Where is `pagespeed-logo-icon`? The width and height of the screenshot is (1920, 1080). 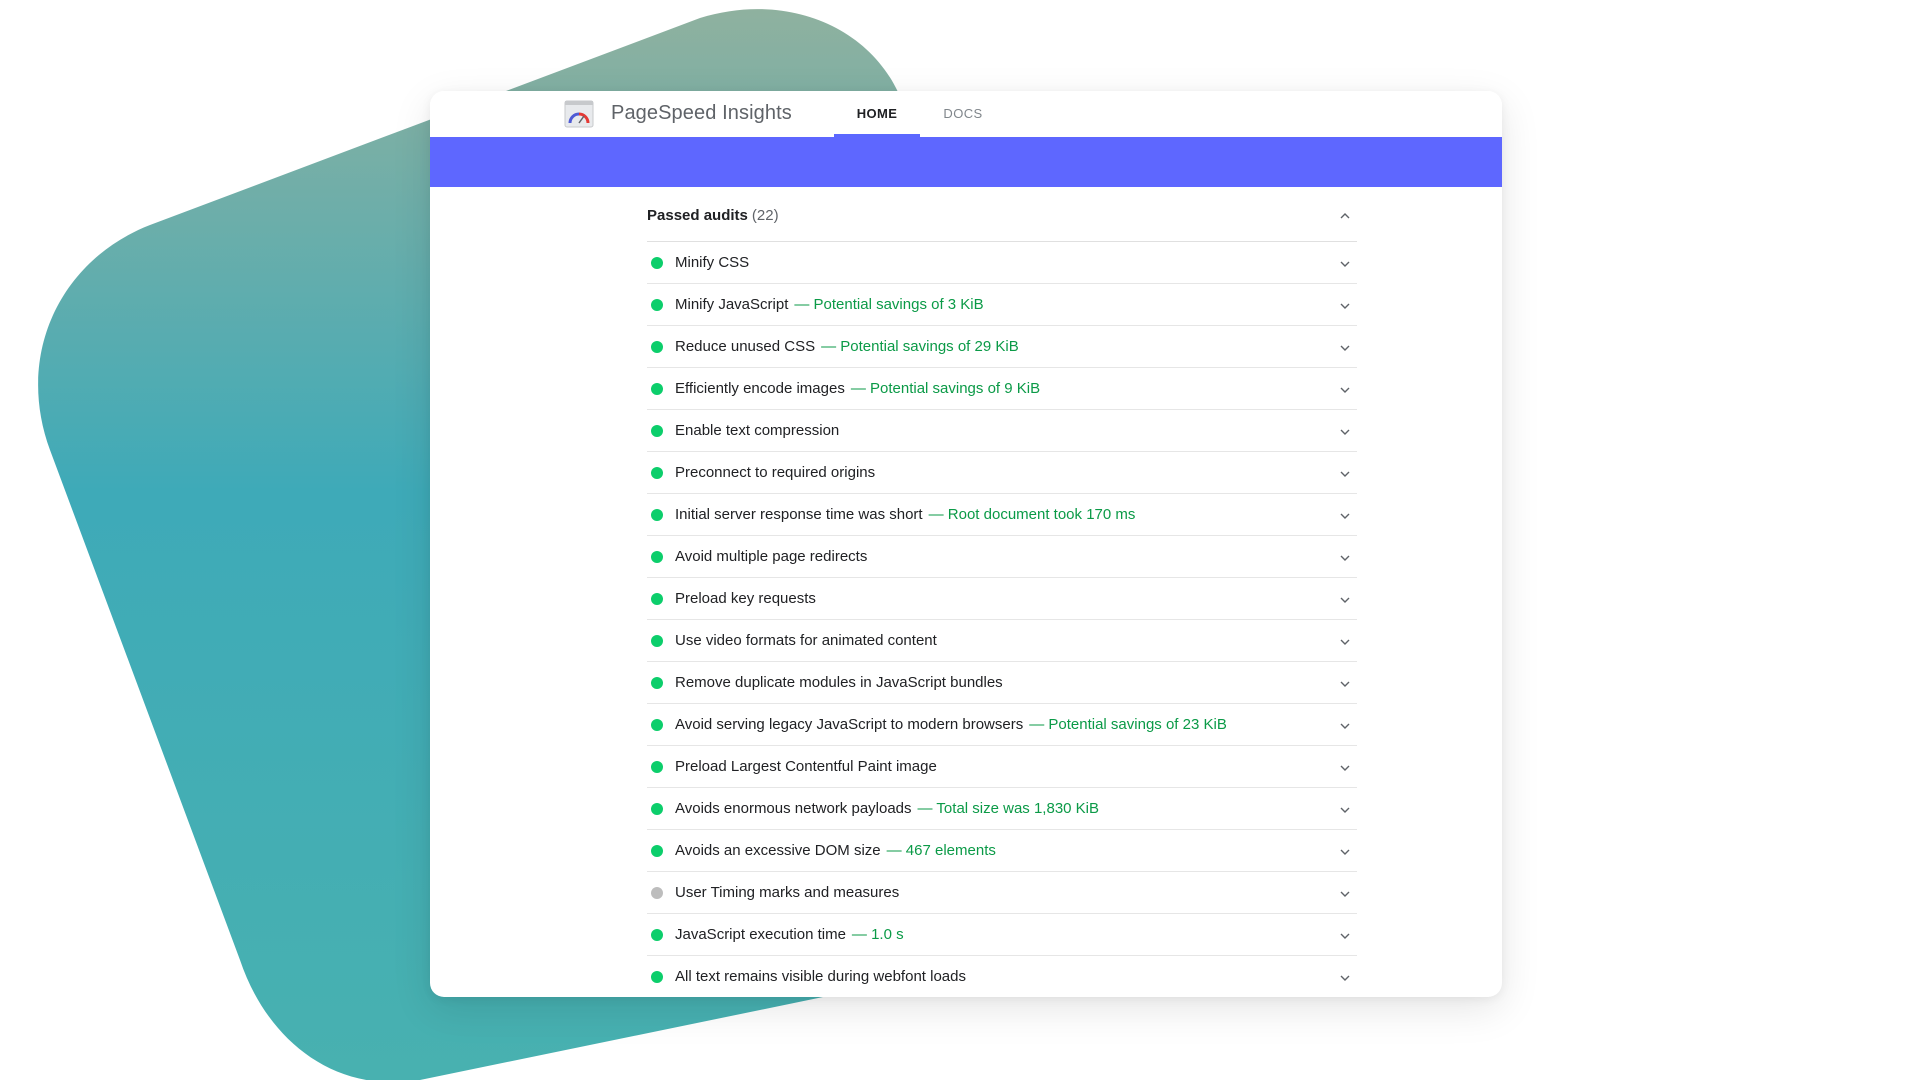 pagespeed-logo-icon is located at coordinates (579, 114).